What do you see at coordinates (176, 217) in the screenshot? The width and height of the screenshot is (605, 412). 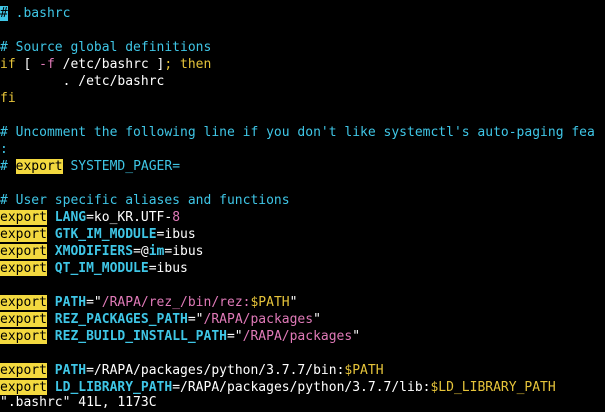 I see `code-token: 8` at bounding box center [176, 217].